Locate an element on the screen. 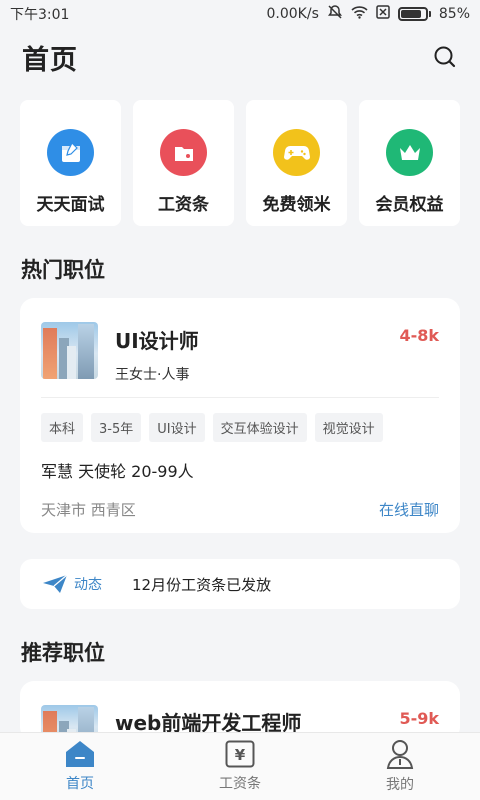 This screenshot has height=800, width=480. news-tag: 动态 is located at coordinates (72, 584).